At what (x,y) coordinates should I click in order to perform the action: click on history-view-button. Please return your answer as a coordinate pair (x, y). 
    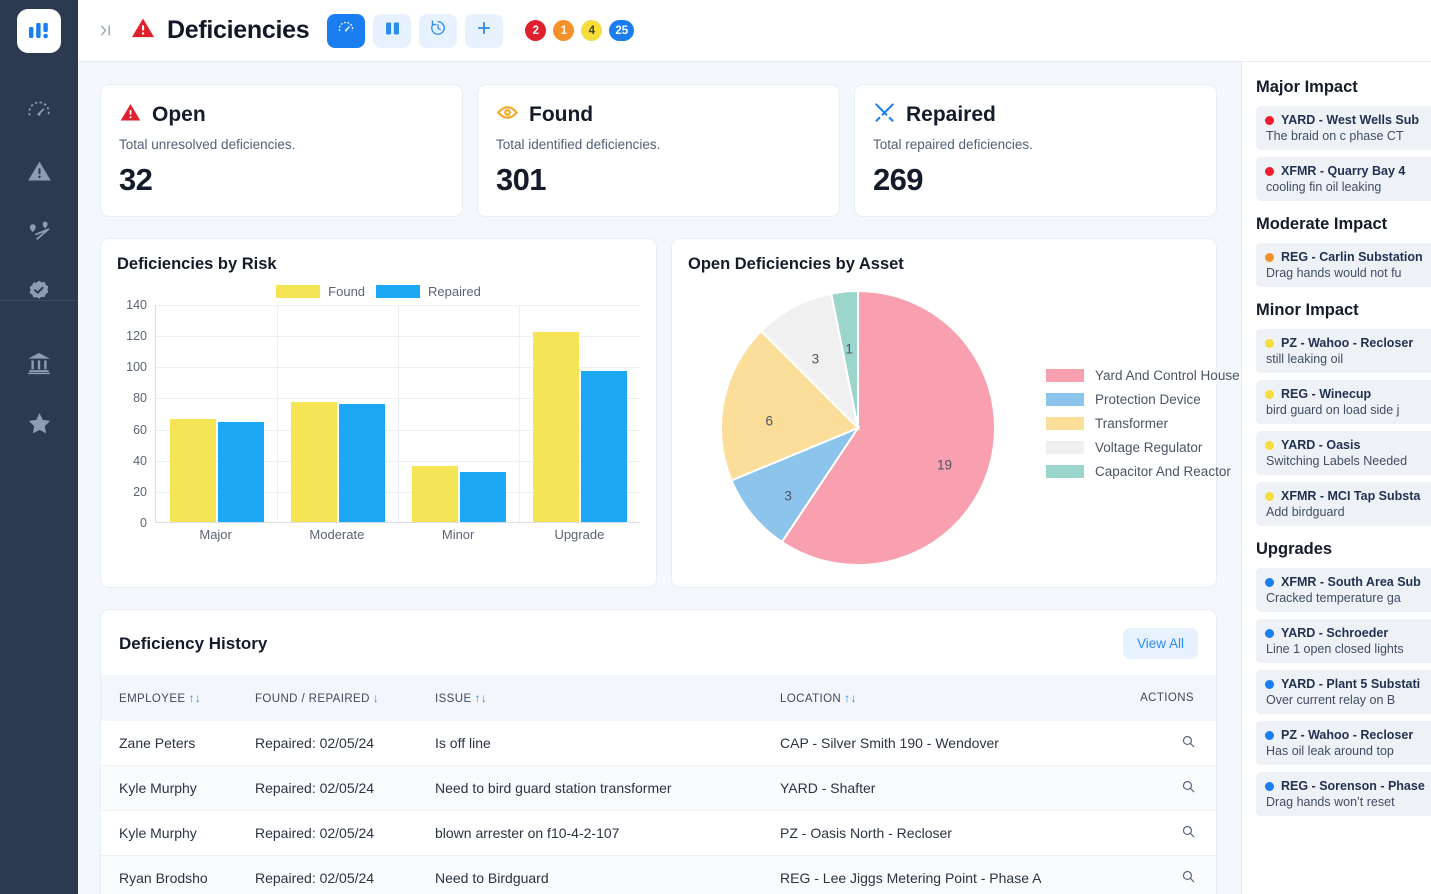
    Looking at the image, I should click on (438, 30).